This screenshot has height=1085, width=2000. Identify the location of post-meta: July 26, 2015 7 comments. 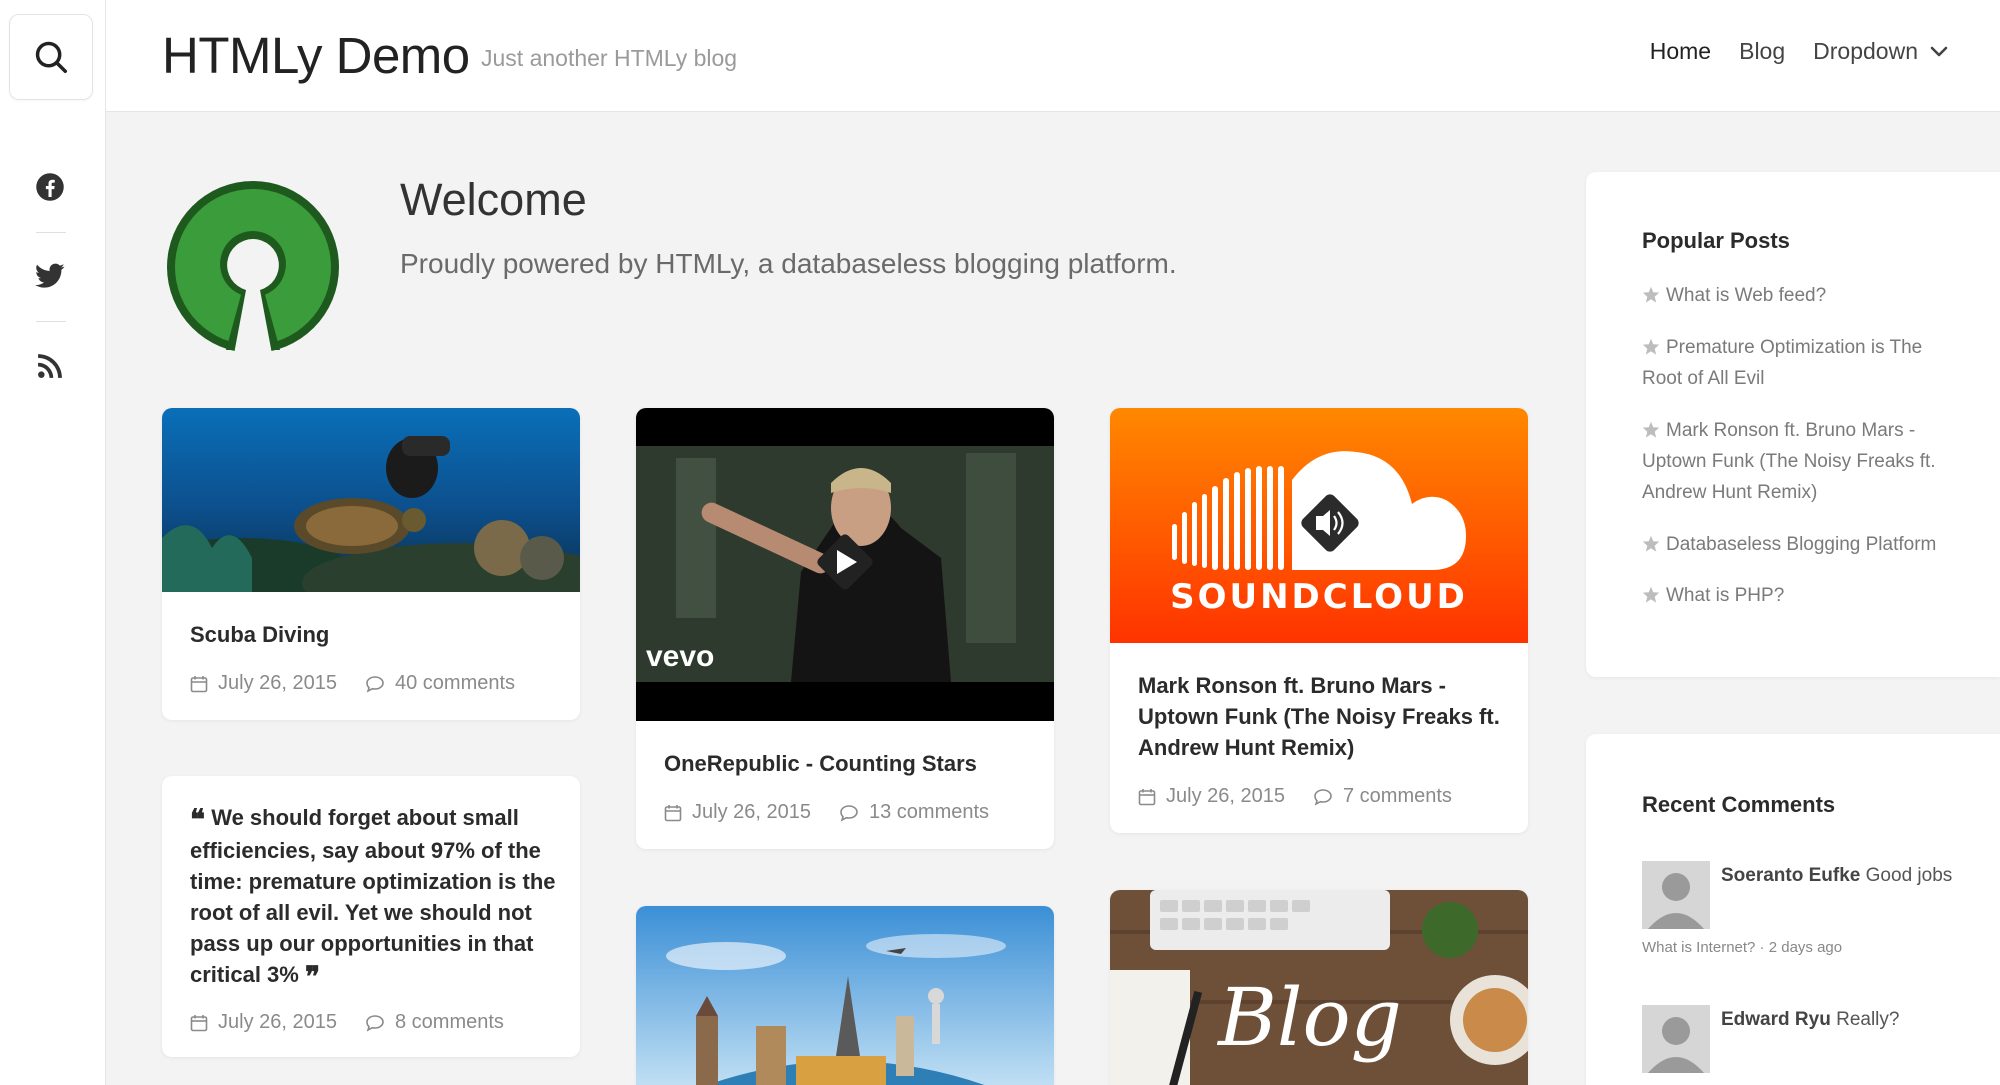
(1304, 796).